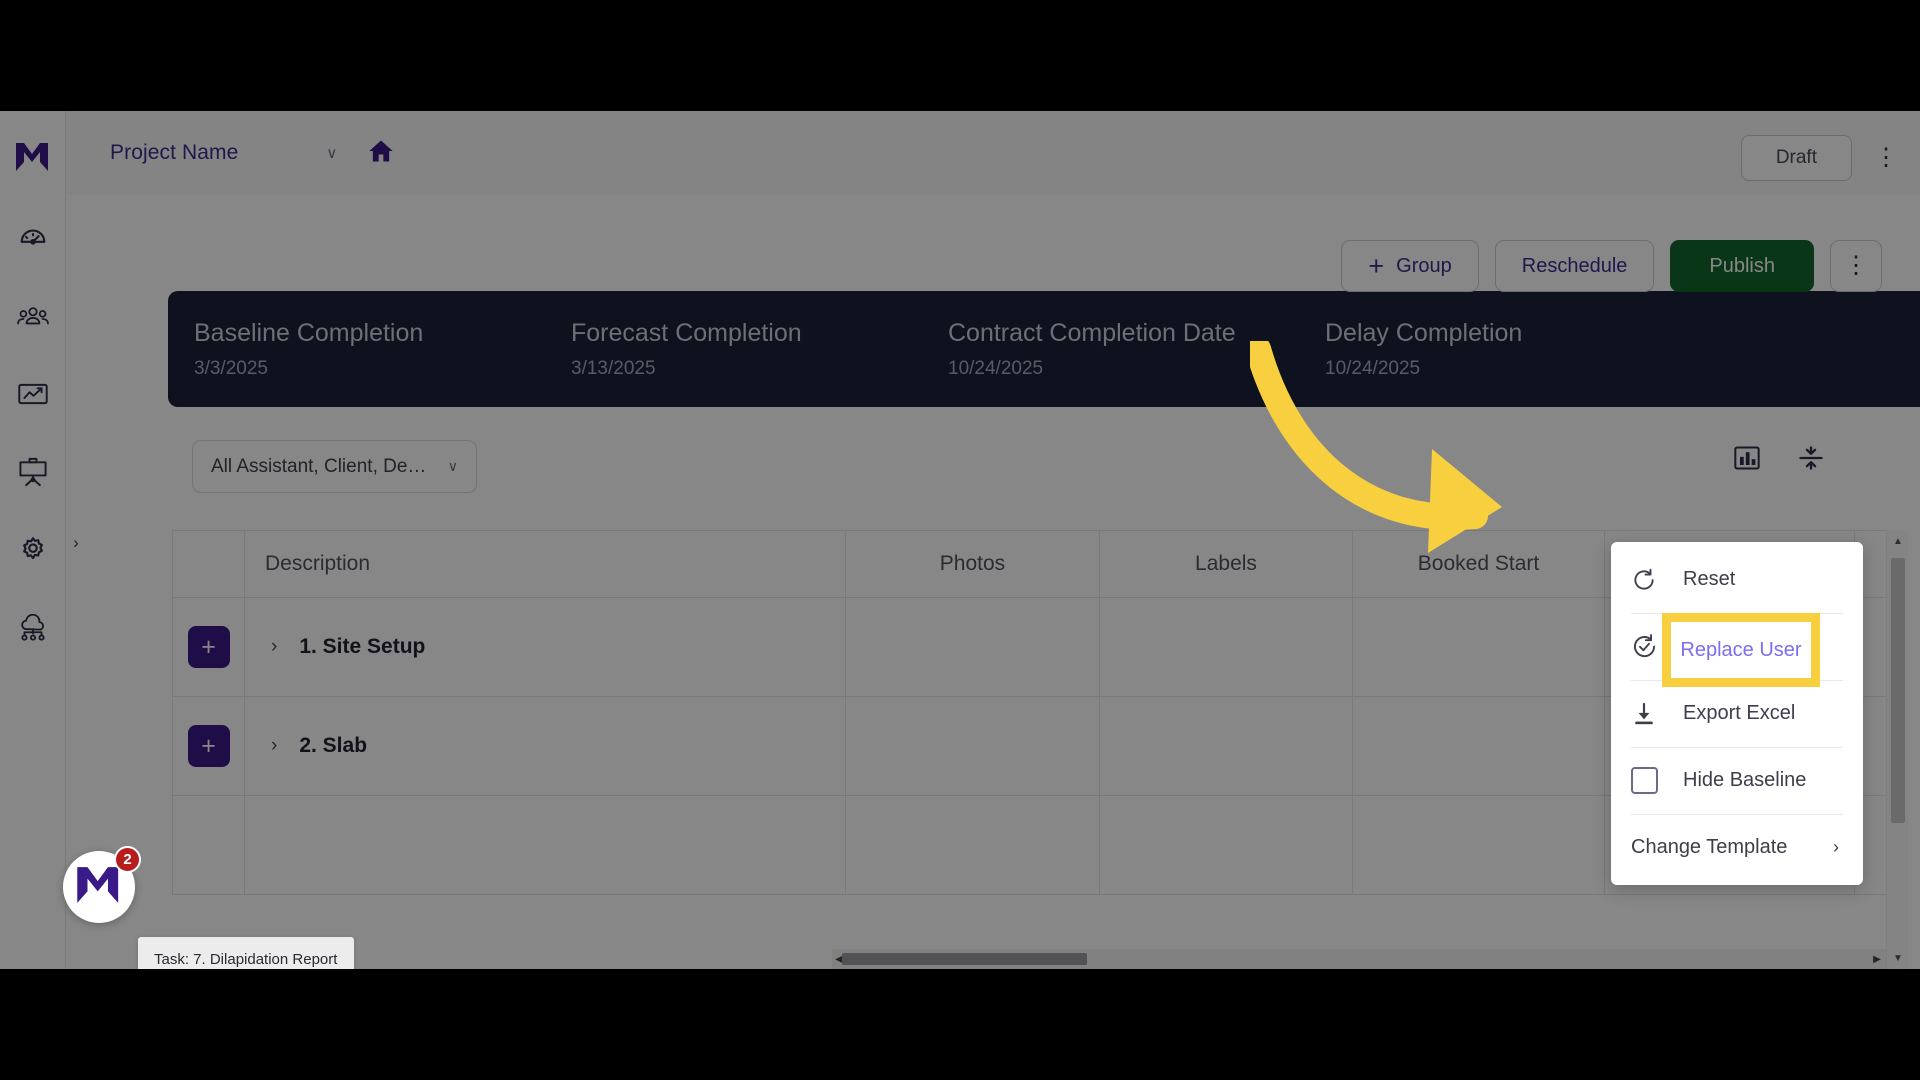  I want to click on sidebar-item-dashboard, so click(33, 238).